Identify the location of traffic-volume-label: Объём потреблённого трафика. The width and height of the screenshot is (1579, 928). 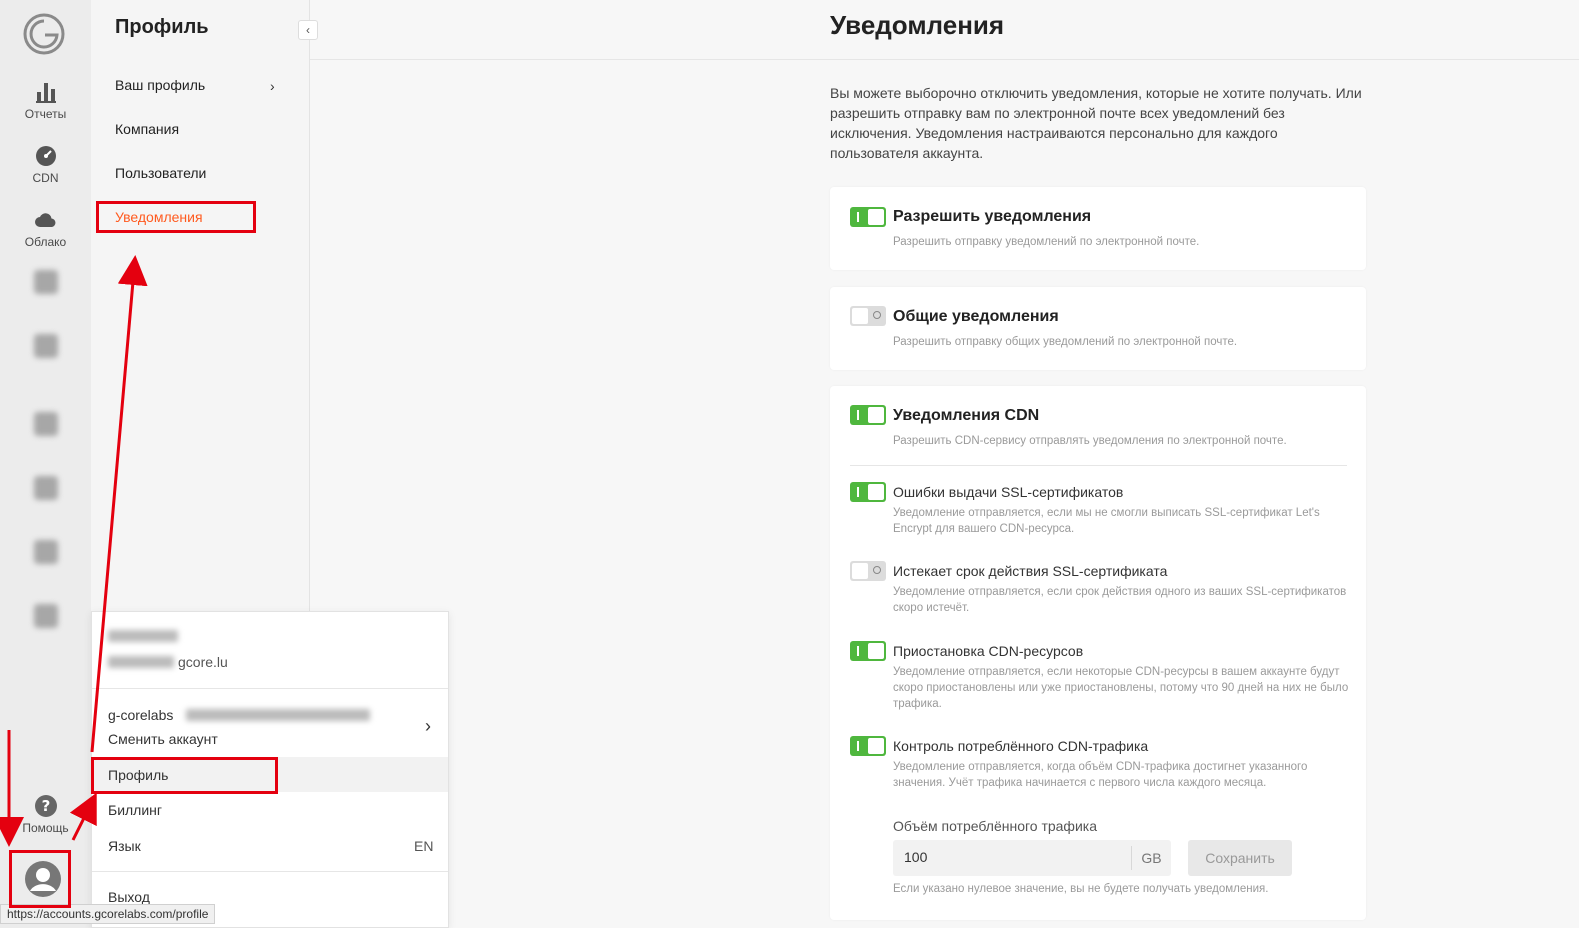
(995, 826).